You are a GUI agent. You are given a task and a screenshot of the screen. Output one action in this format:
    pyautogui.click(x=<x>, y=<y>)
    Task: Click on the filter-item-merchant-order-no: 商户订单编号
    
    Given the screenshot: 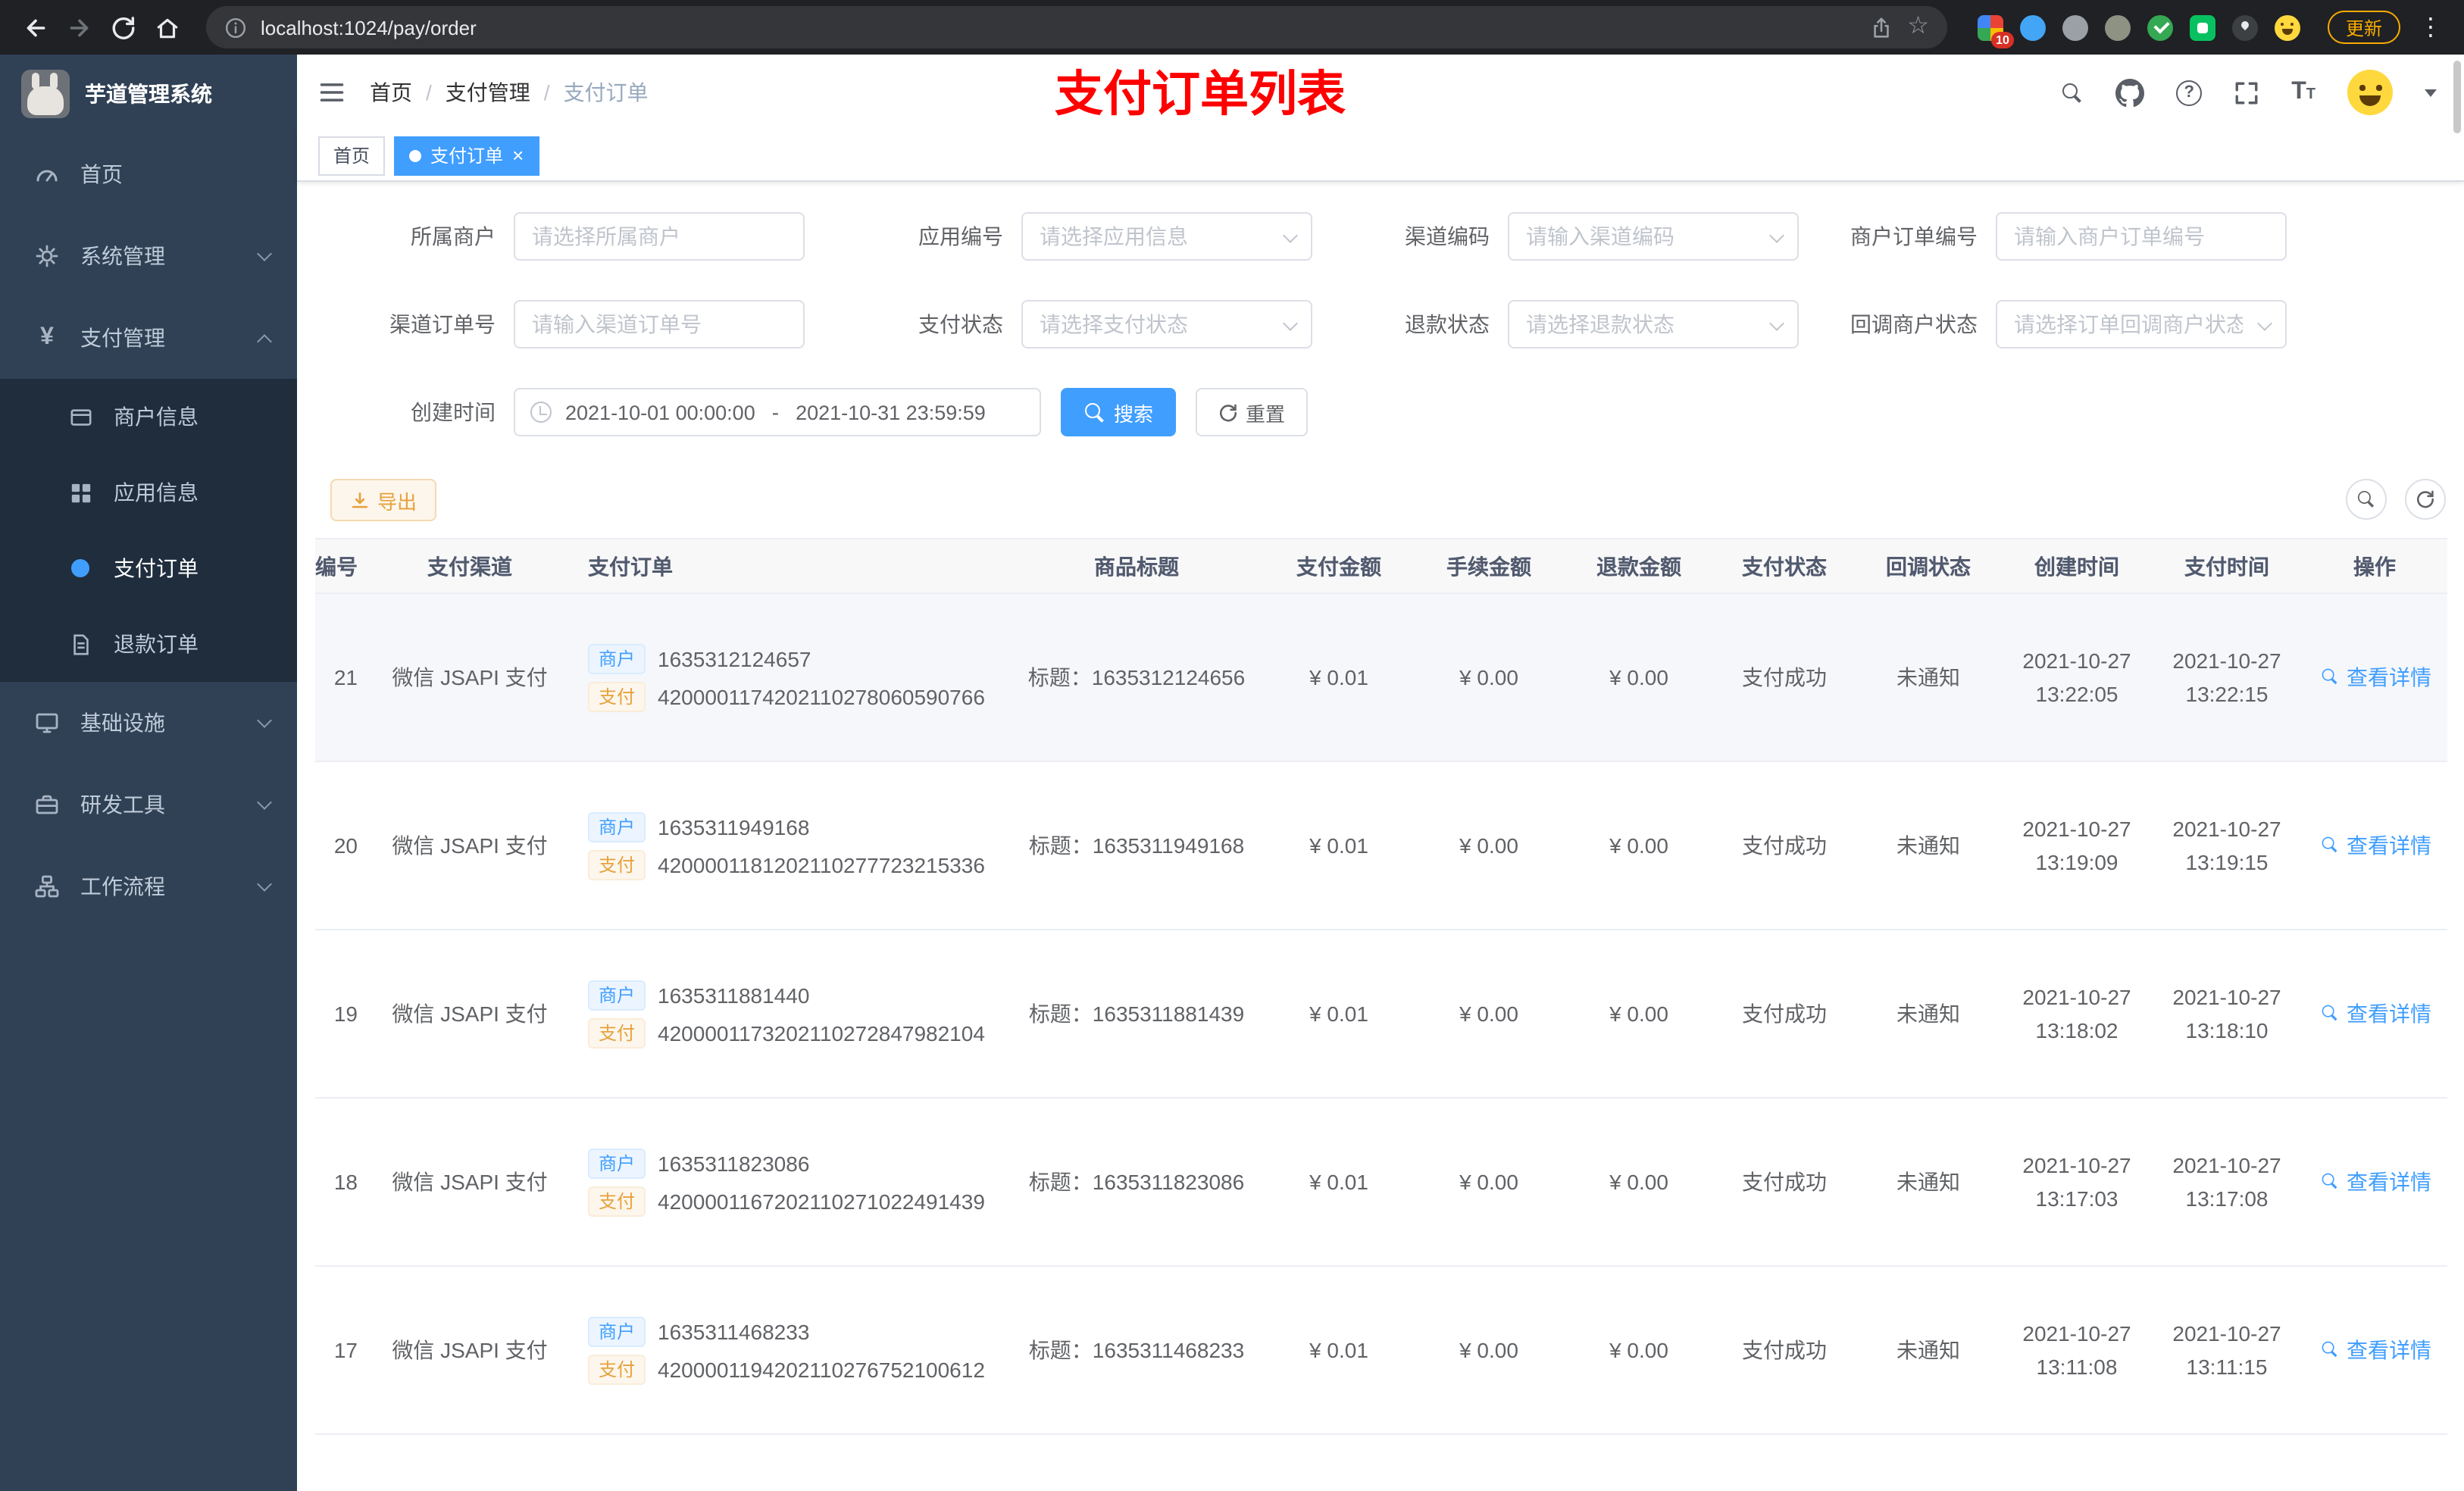 What is the action you would take?
    pyautogui.click(x=2034, y=236)
    